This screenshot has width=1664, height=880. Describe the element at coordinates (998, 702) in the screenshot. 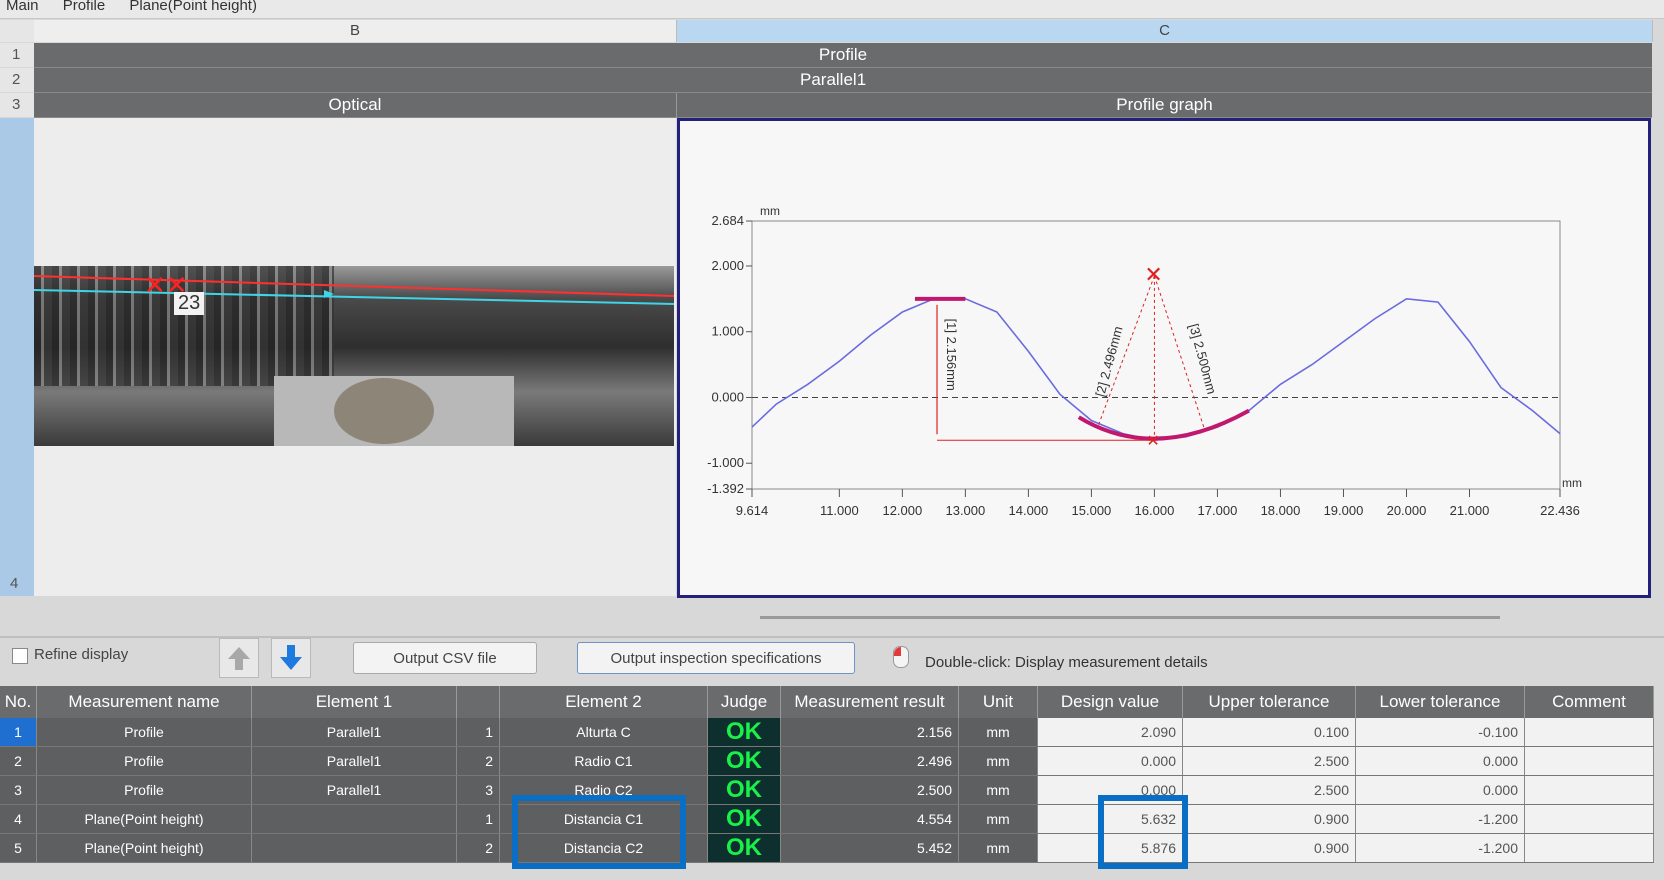

I see `header-unit: Unit` at that location.